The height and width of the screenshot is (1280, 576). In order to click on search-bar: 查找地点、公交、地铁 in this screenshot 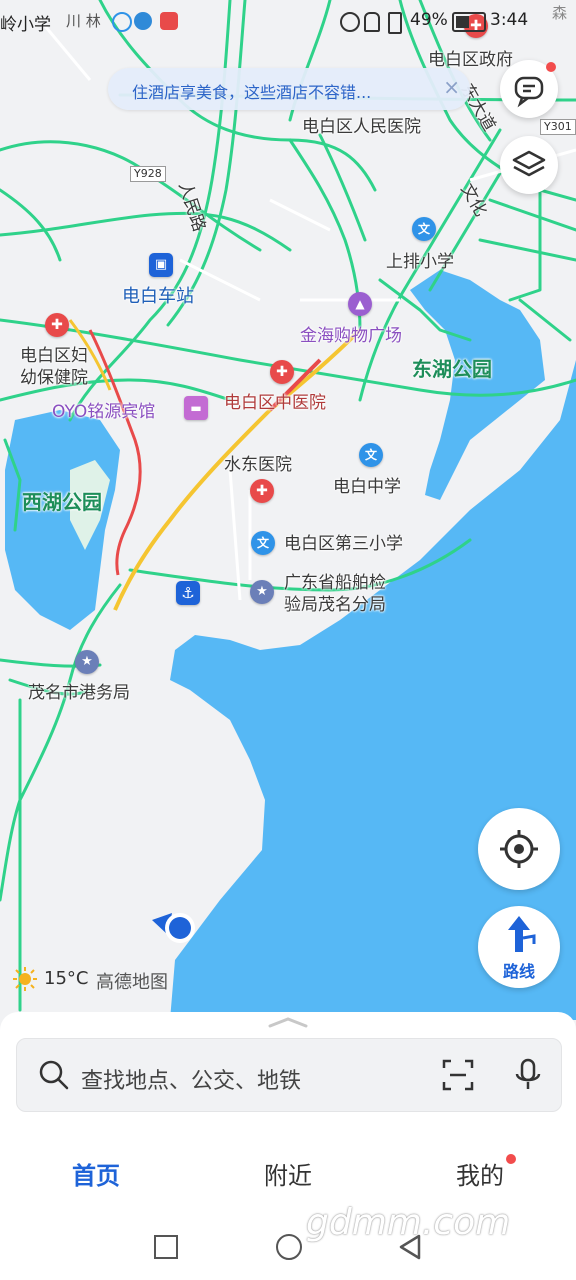, I will do `click(289, 1075)`.